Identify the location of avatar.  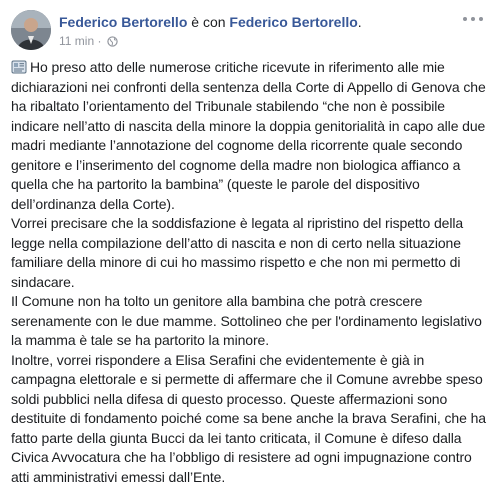
(31, 30).